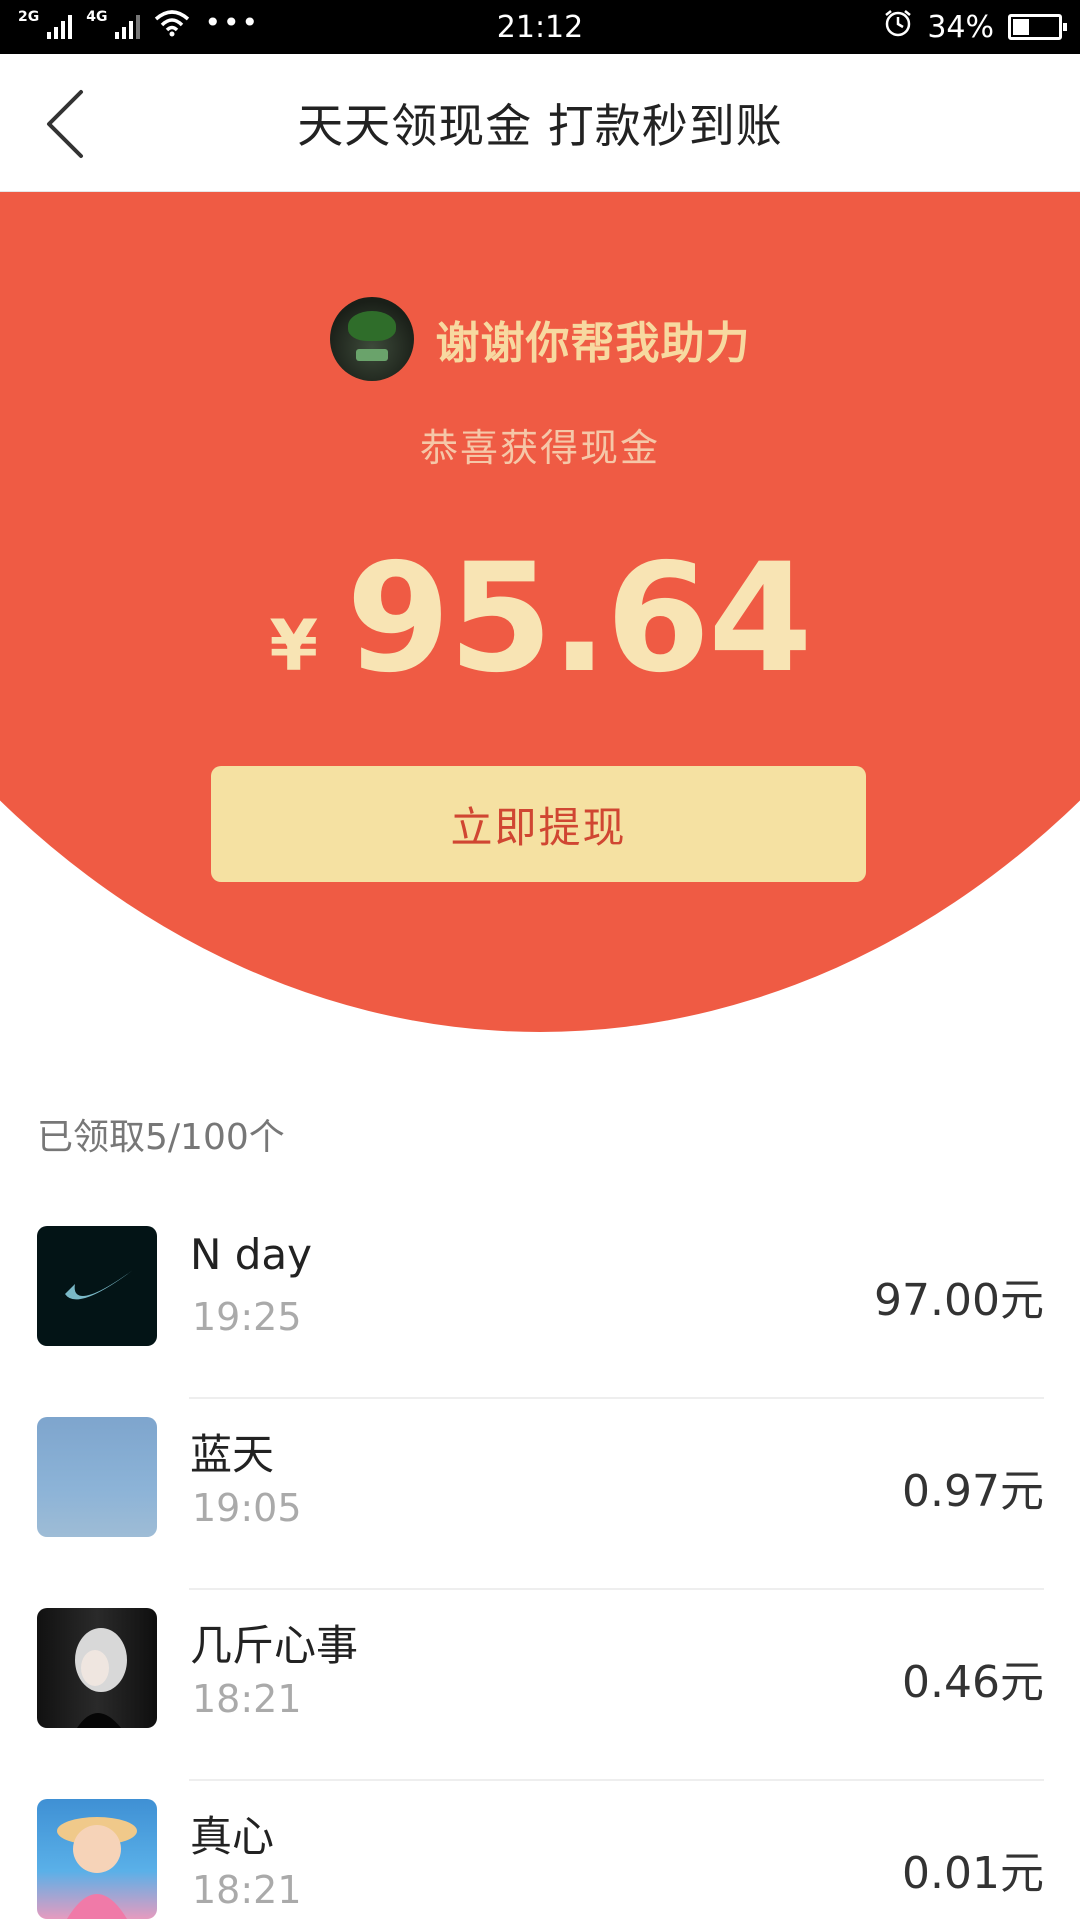 Image resolution: width=1080 pixels, height=1920 pixels. I want to click on claim-time: 19:25, so click(247, 1317).